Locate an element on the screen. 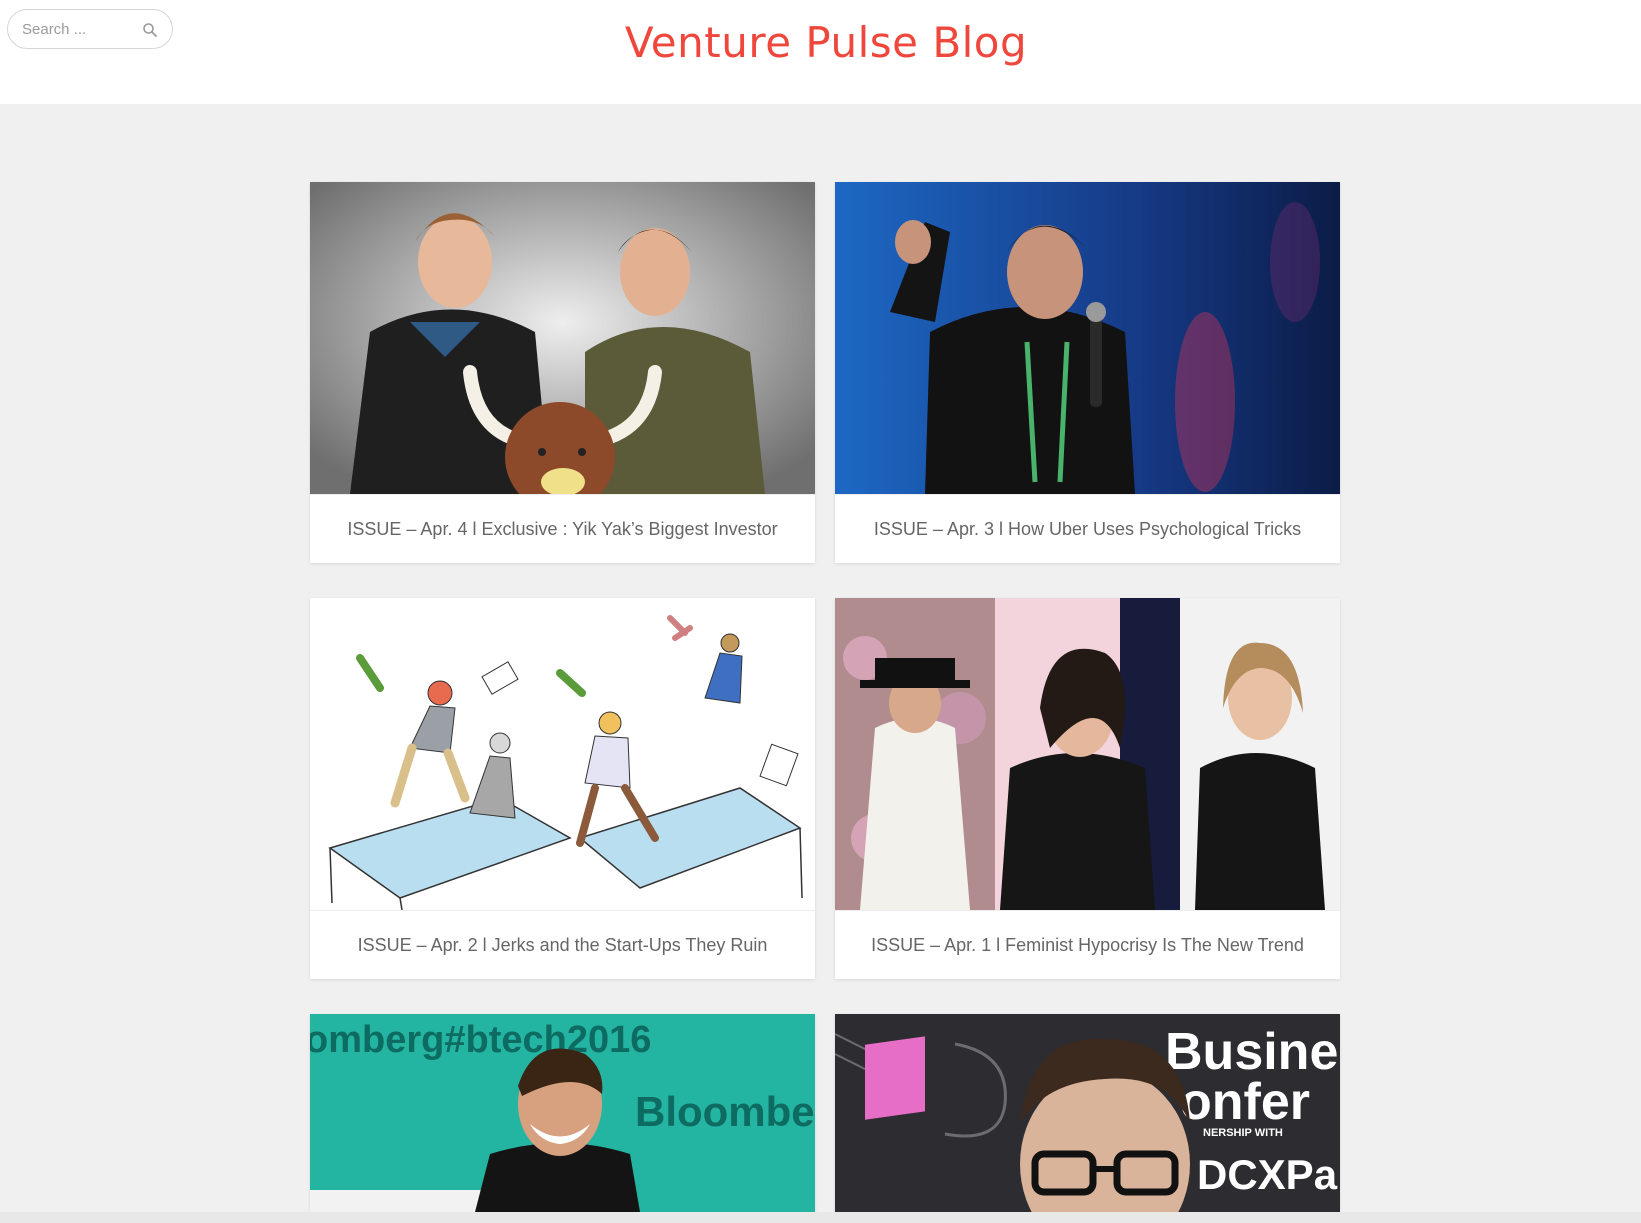 Image resolution: width=1641 pixels, height=1223 pixels. two-founders-photo is located at coordinates (562, 338).